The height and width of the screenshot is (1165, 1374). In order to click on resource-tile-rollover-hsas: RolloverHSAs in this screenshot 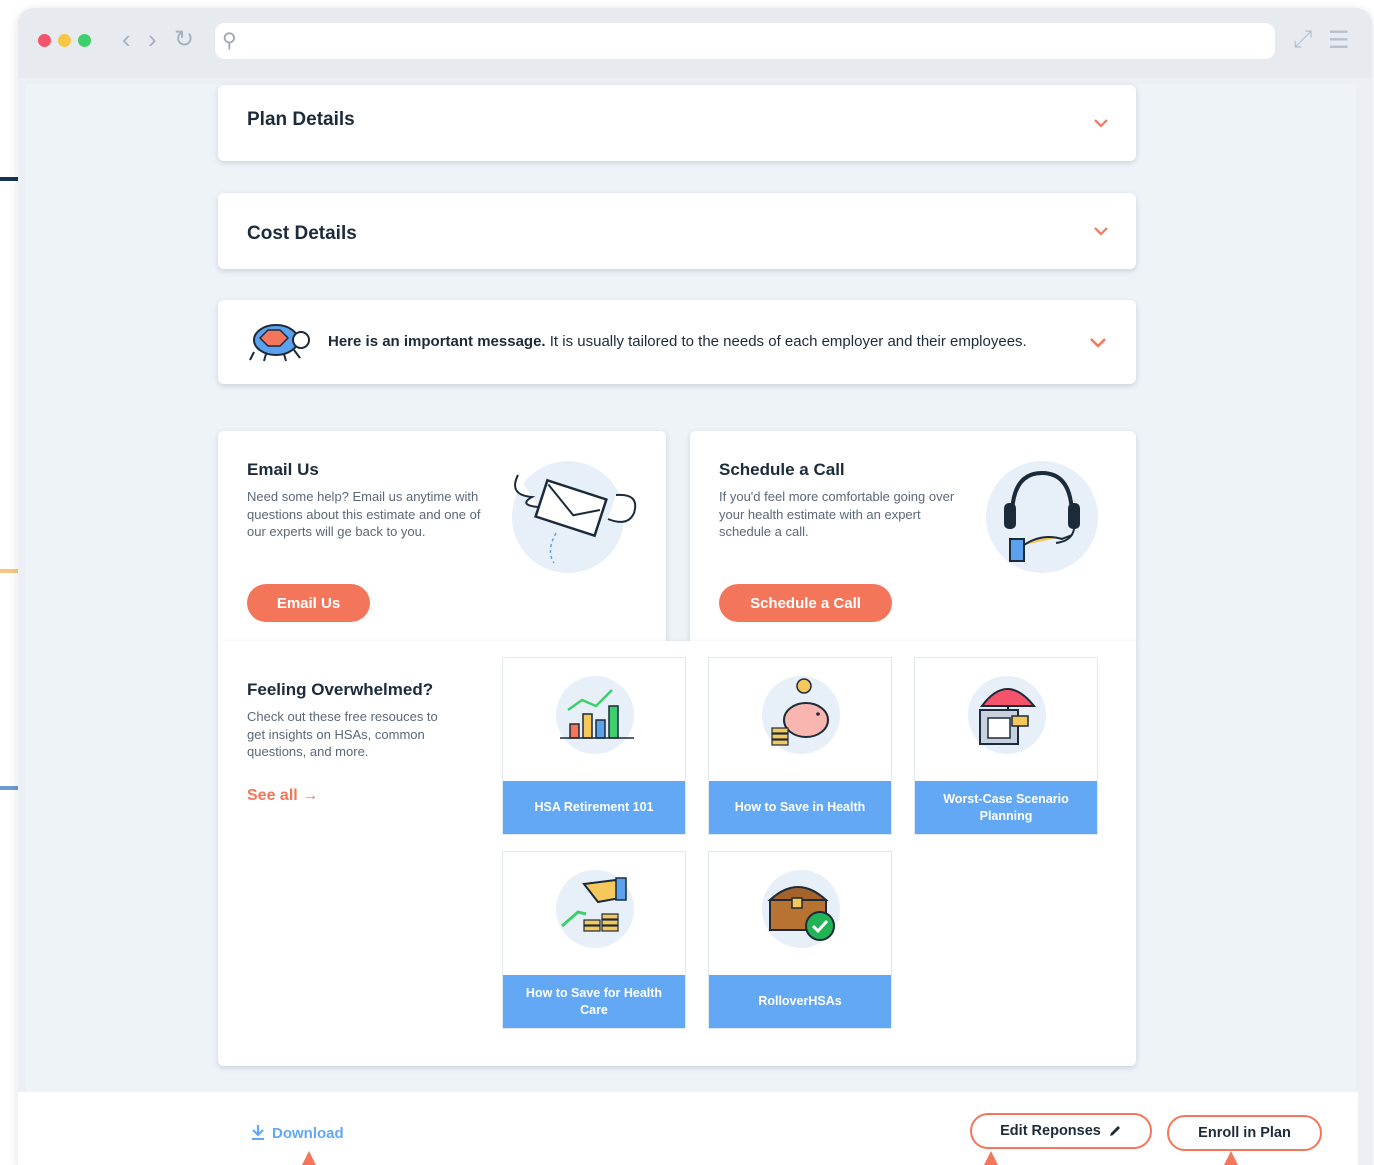, I will do `click(800, 940)`.